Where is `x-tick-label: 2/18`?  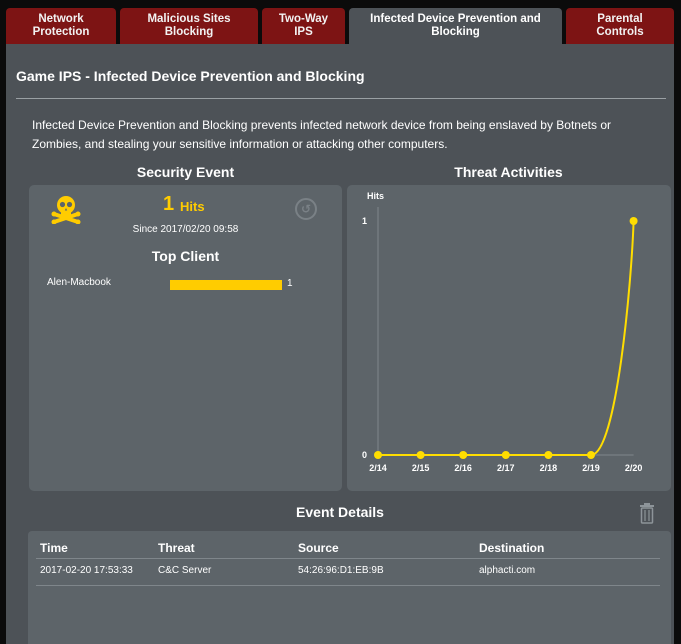 x-tick-label: 2/18 is located at coordinates (549, 468).